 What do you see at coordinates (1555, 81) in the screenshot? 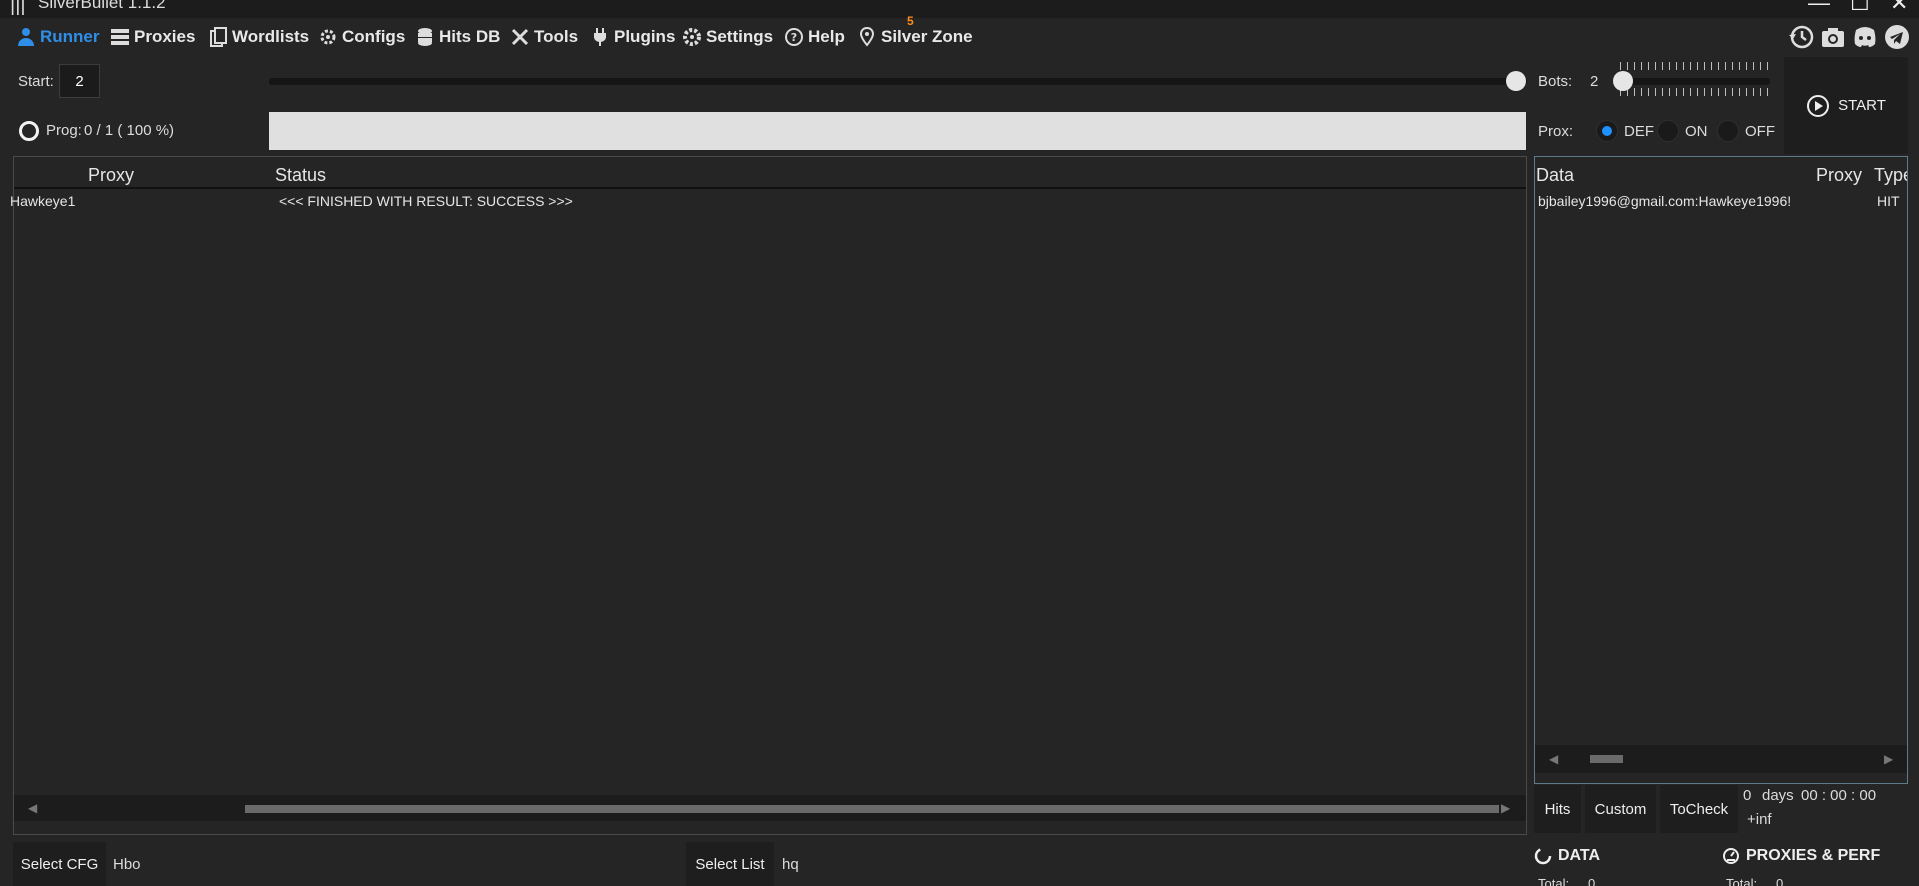
I see `bots-label: Bots:` at bounding box center [1555, 81].